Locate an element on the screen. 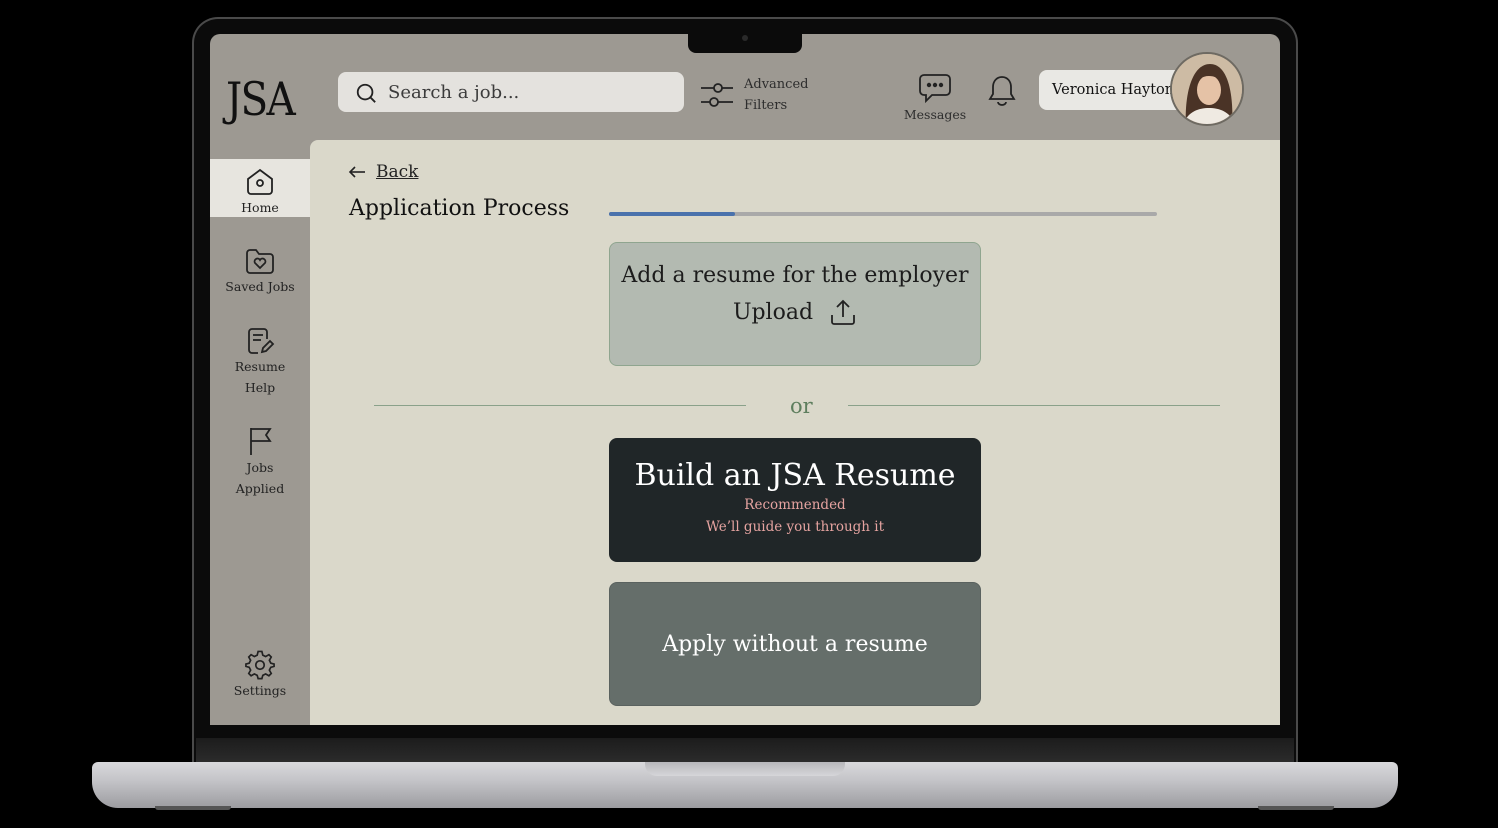 Image resolution: width=1498 pixels, height=828 pixels. avatar-portrait-icon is located at coordinates (1207, 89).